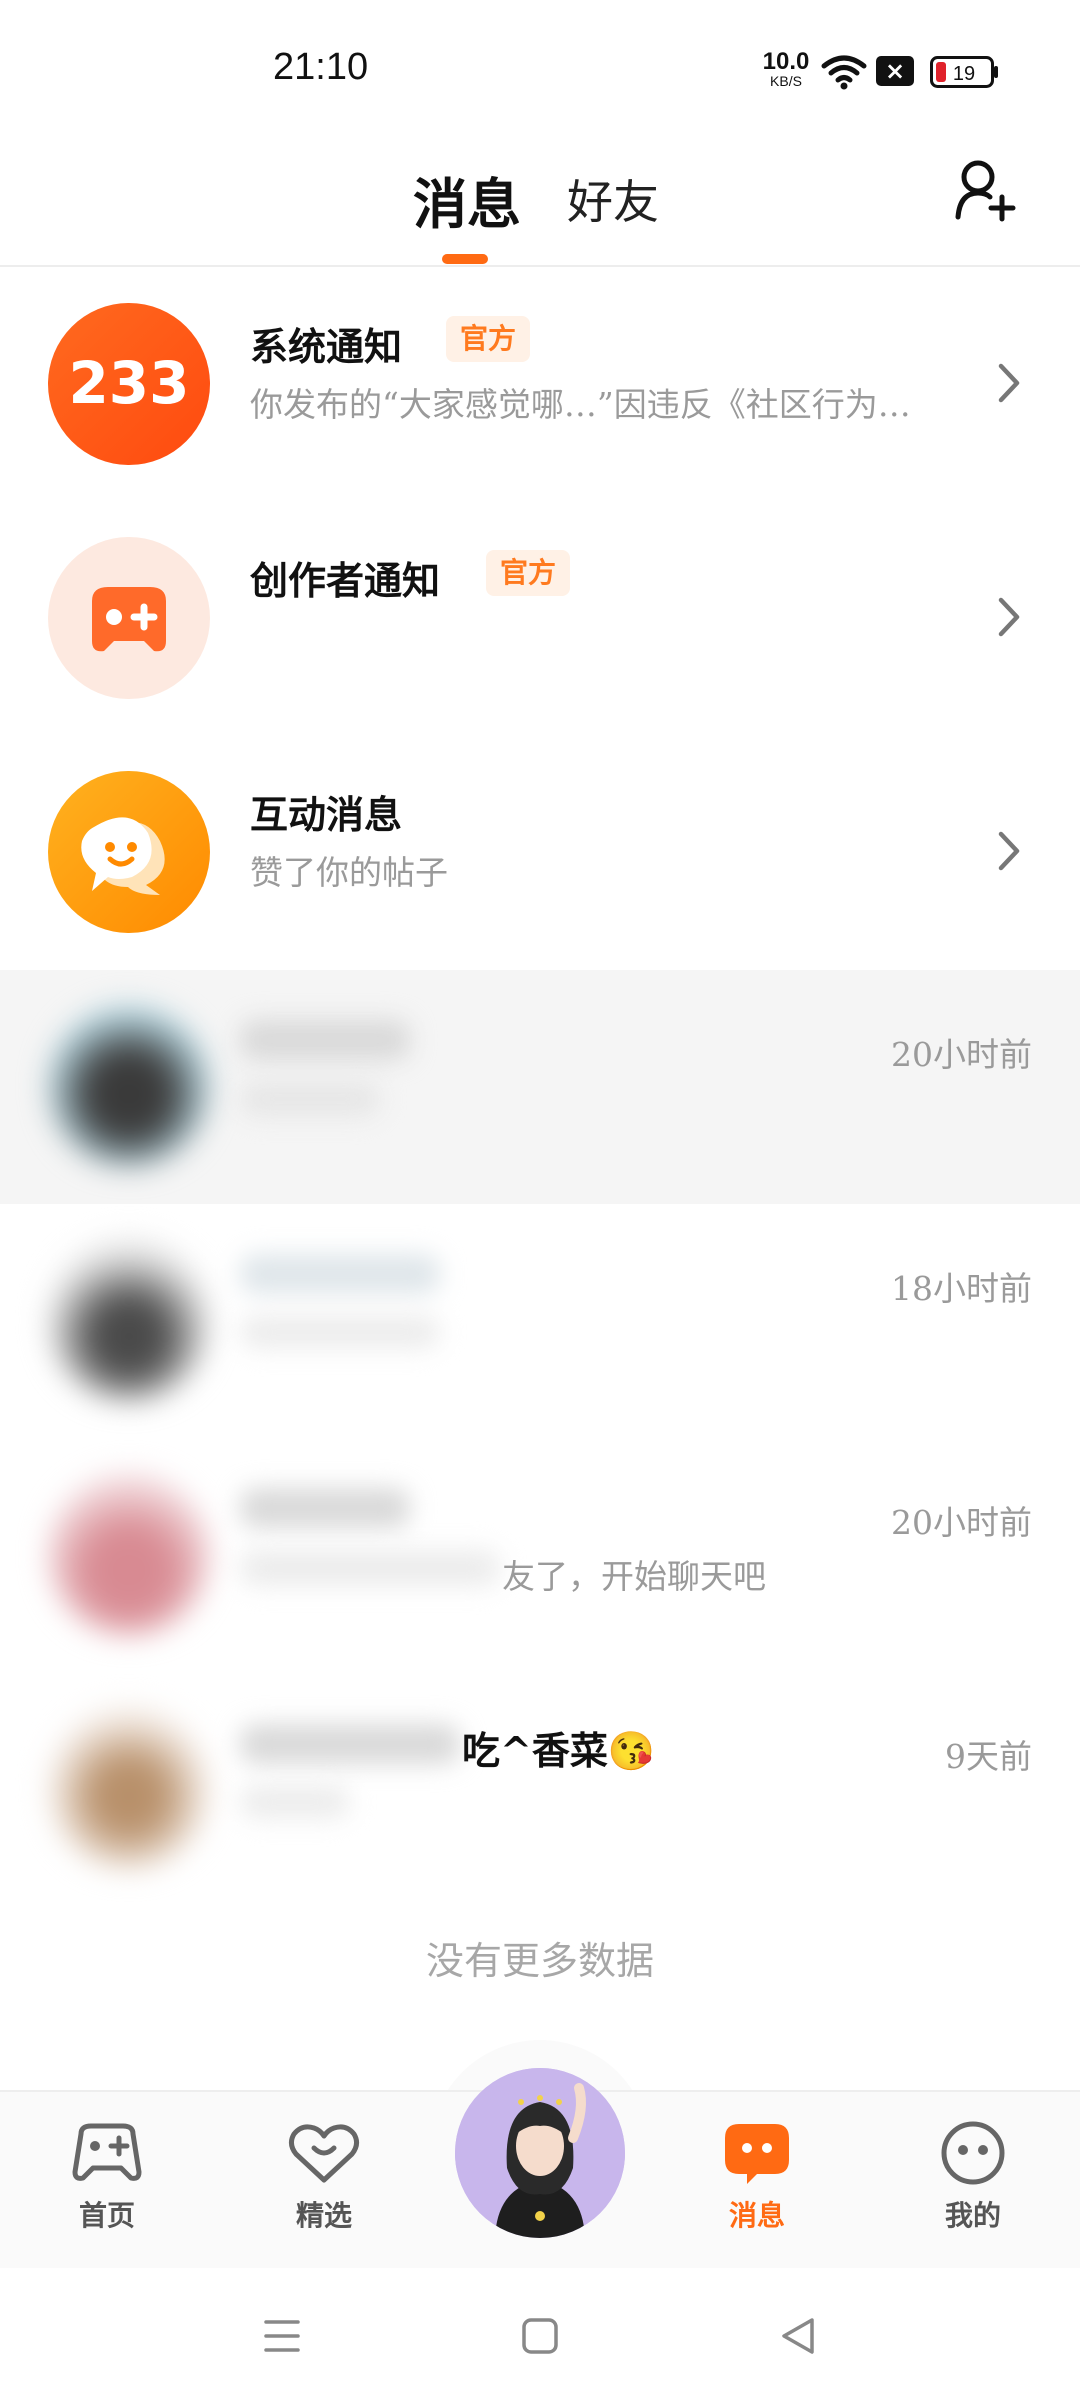 This screenshot has height=2400, width=1080. What do you see at coordinates (844, 72) in the screenshot?
I see `wifi-icon` at bounding box center [844, 72].